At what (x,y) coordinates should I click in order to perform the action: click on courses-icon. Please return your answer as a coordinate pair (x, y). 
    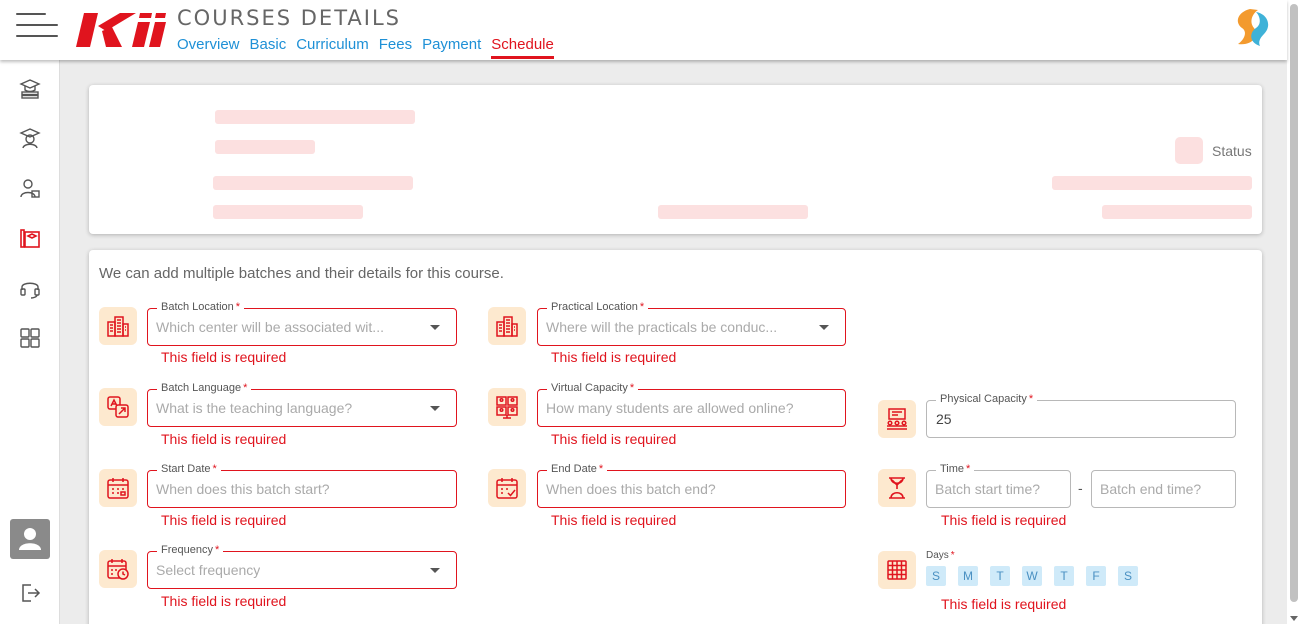
    Looking at the image, I should click on (30, 88).